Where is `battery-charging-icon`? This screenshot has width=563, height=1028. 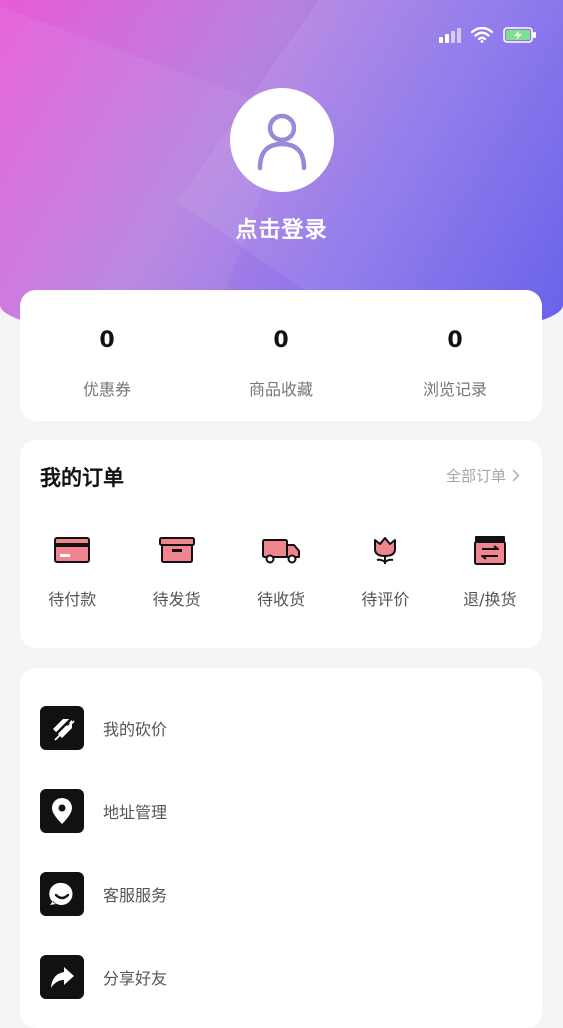
battery-charging-icon is located at coordinates (520, 35).